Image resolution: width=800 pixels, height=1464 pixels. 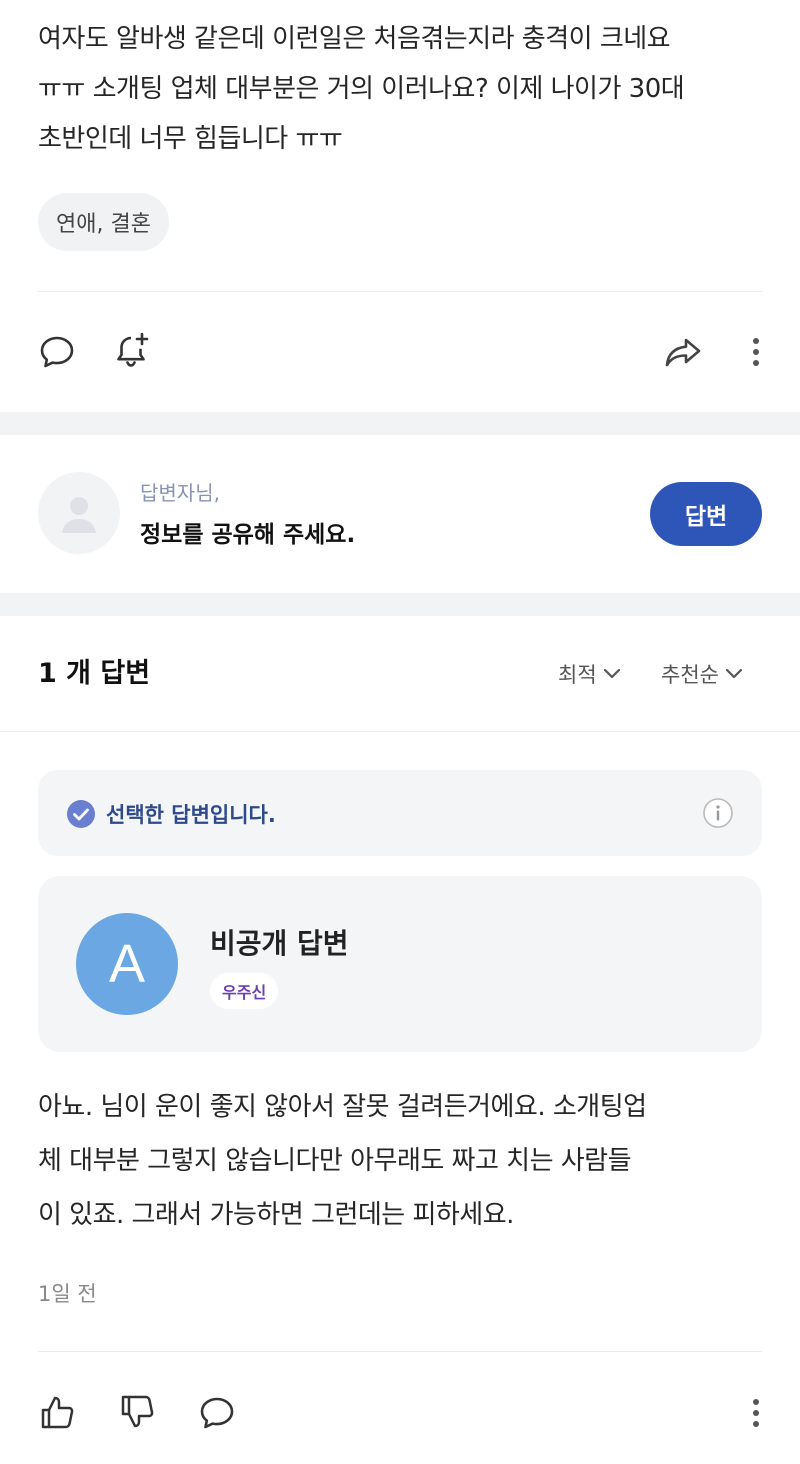 What do you see at coordinates (191, 815) in the screenshot?
I see `selected-answer-label: 선택한 답변입니다.` at bounding box center [191, 815].